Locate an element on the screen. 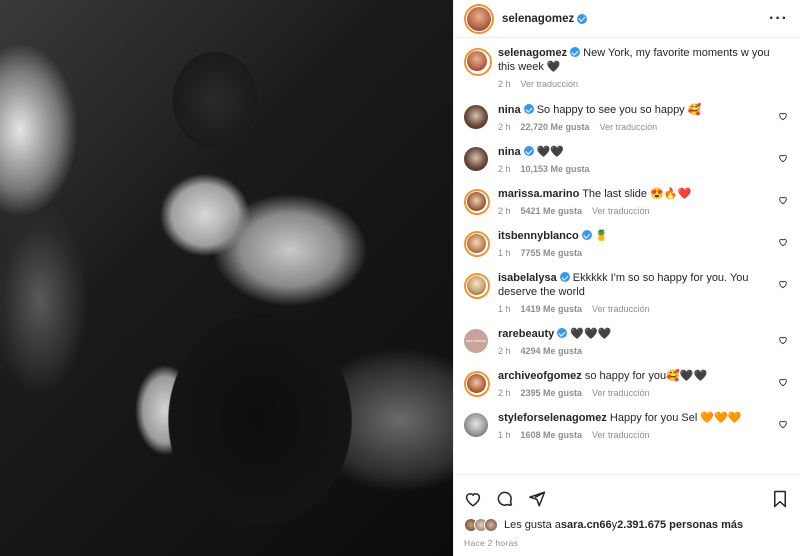  comment-username: archiveofgomez is located at coordinates (540, 376).